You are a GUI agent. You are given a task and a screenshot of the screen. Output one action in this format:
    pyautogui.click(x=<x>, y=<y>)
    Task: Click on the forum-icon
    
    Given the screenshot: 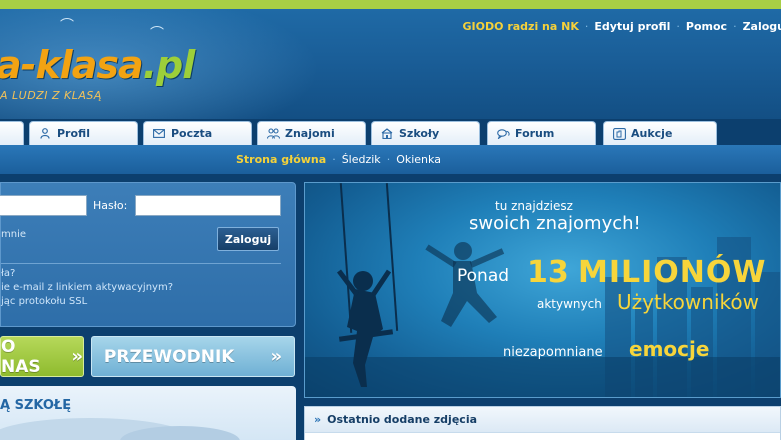 What is the action you would take?
    pyautogui.click(x=503, y=134)
    